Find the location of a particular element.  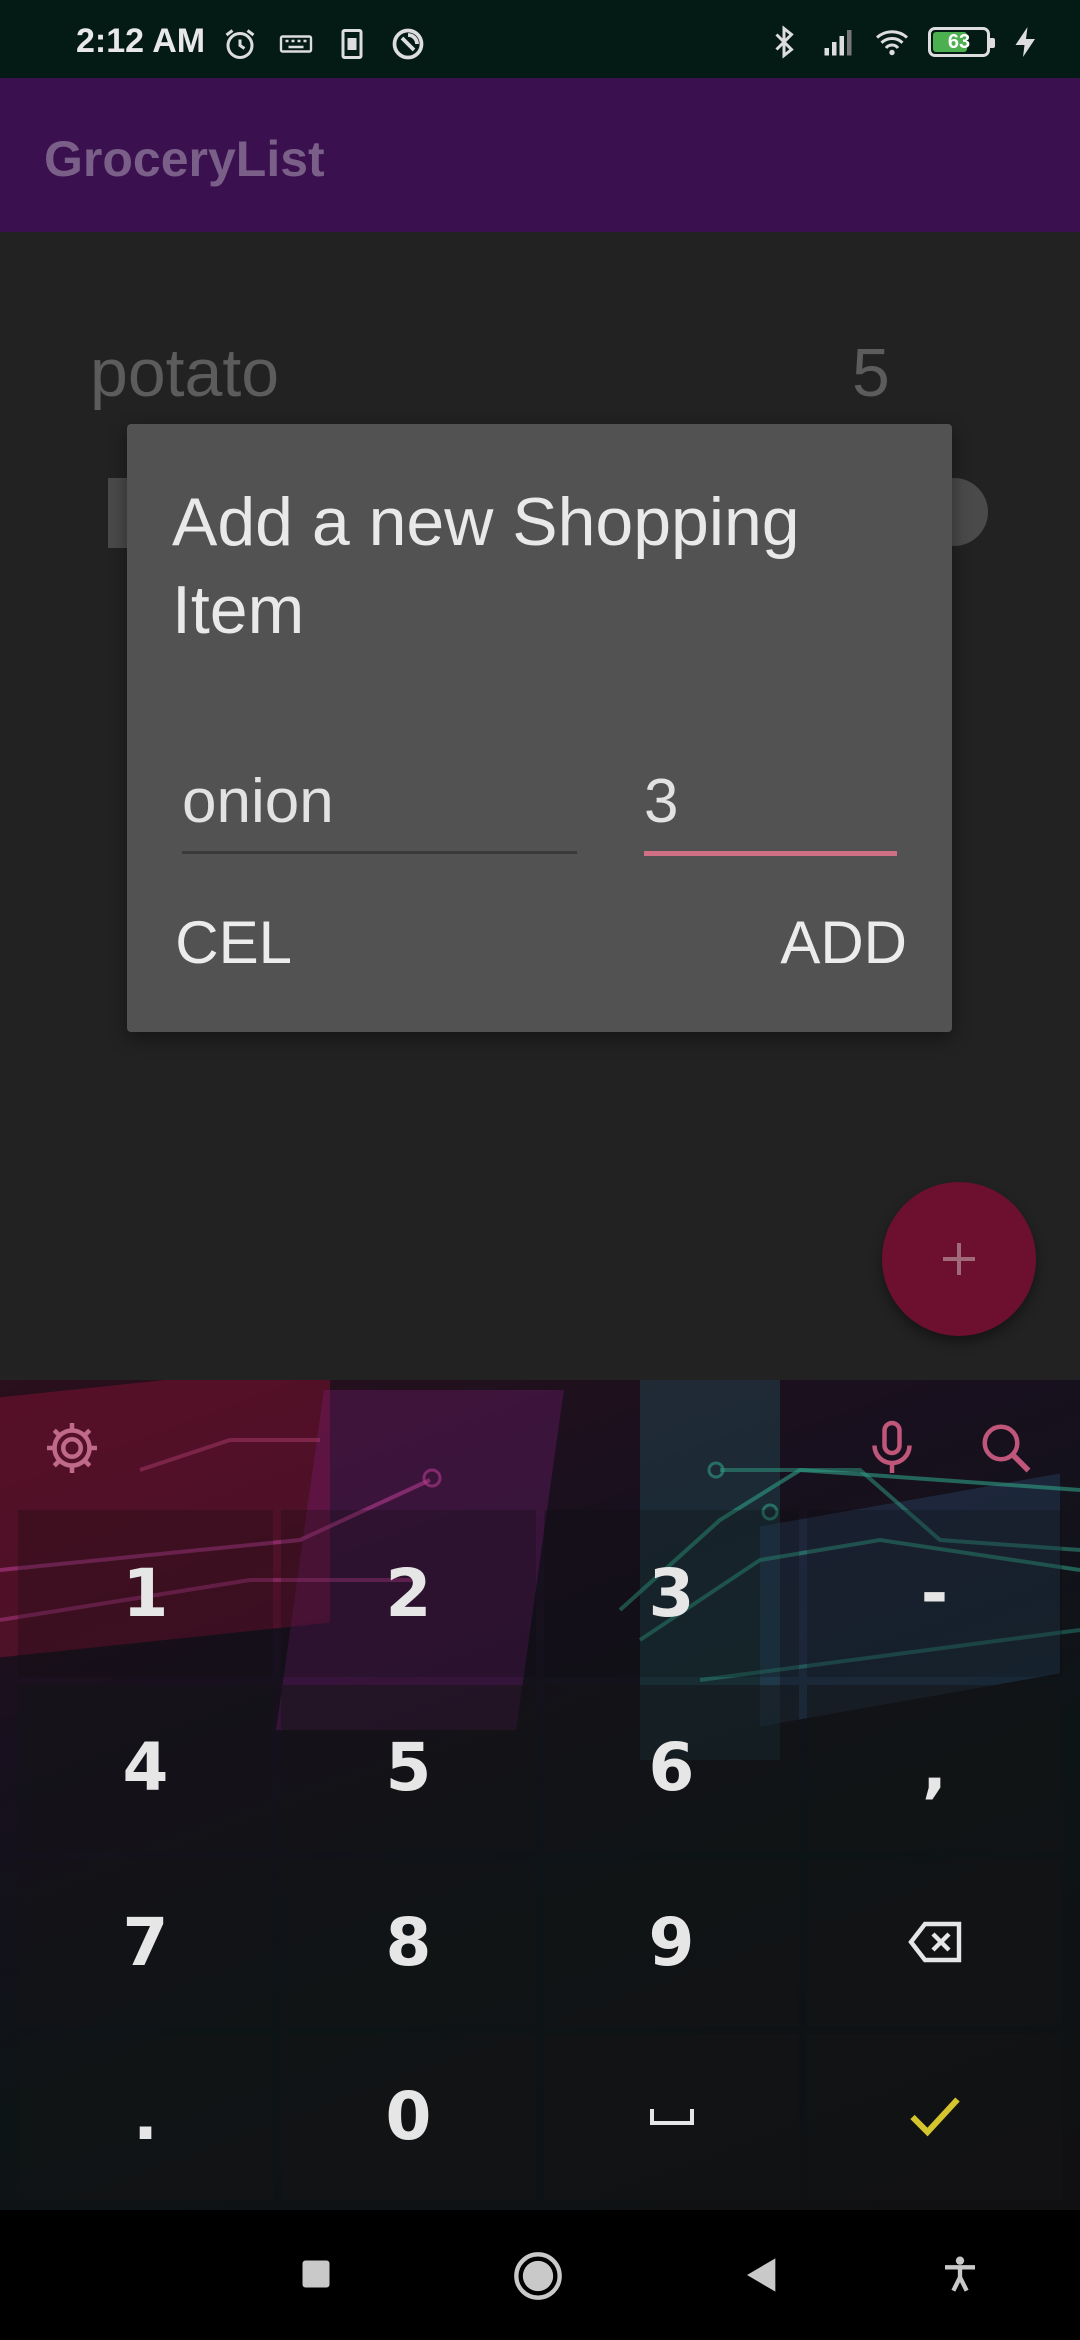

app-bar: GroceryList is located at coordinates (540, 155).